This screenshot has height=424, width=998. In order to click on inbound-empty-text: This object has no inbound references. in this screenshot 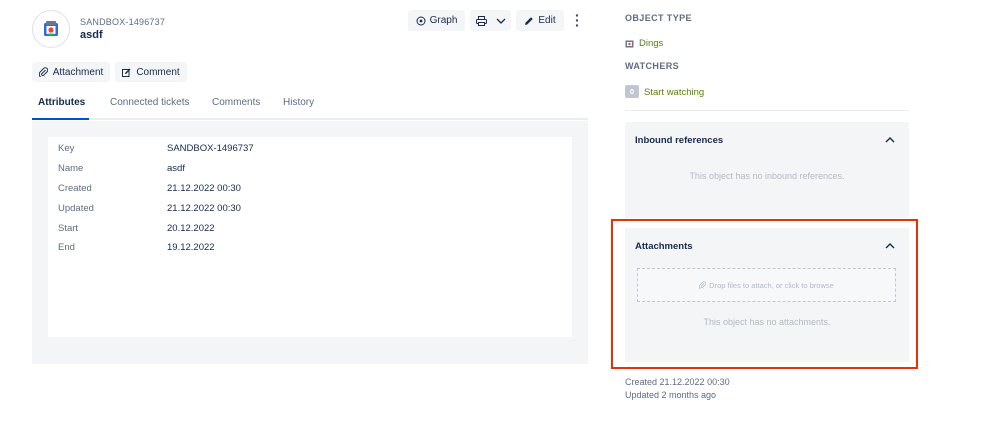, I will do `click(767, 176)`.